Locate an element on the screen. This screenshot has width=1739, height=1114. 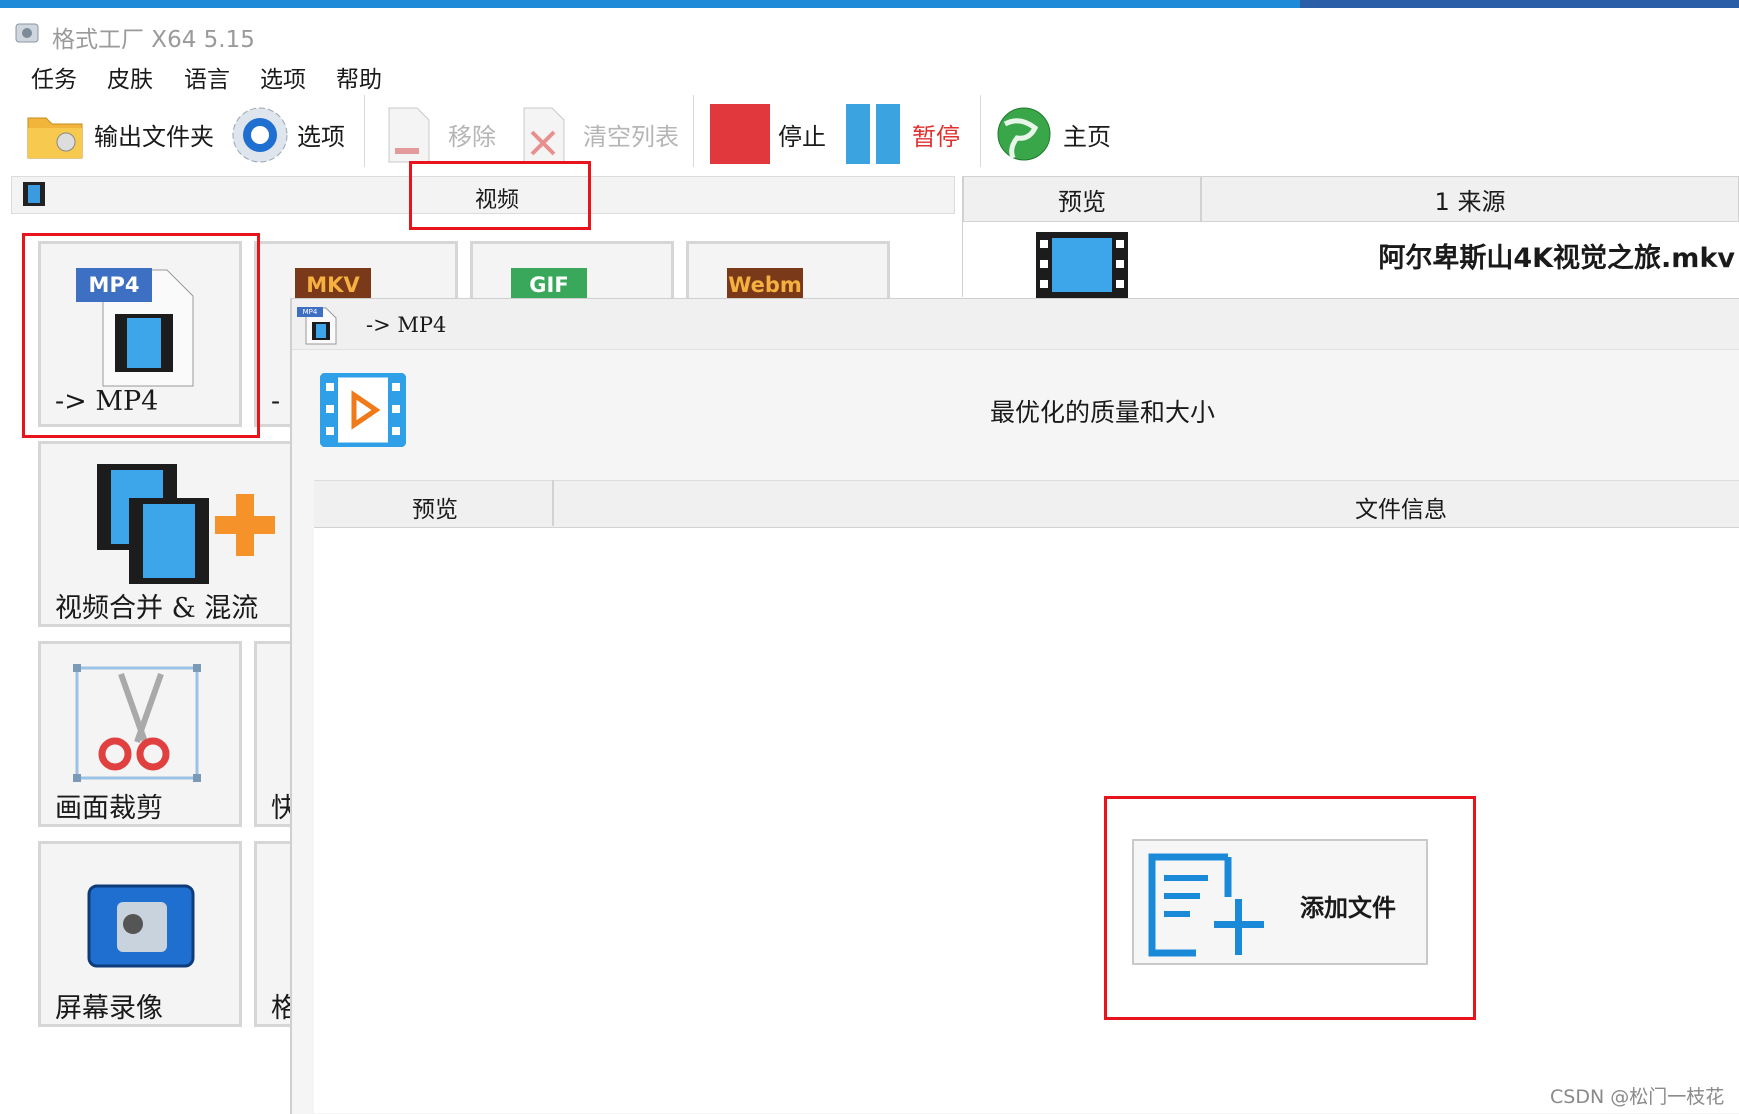
pause-icon-bar is located at coordinates (888, 134).